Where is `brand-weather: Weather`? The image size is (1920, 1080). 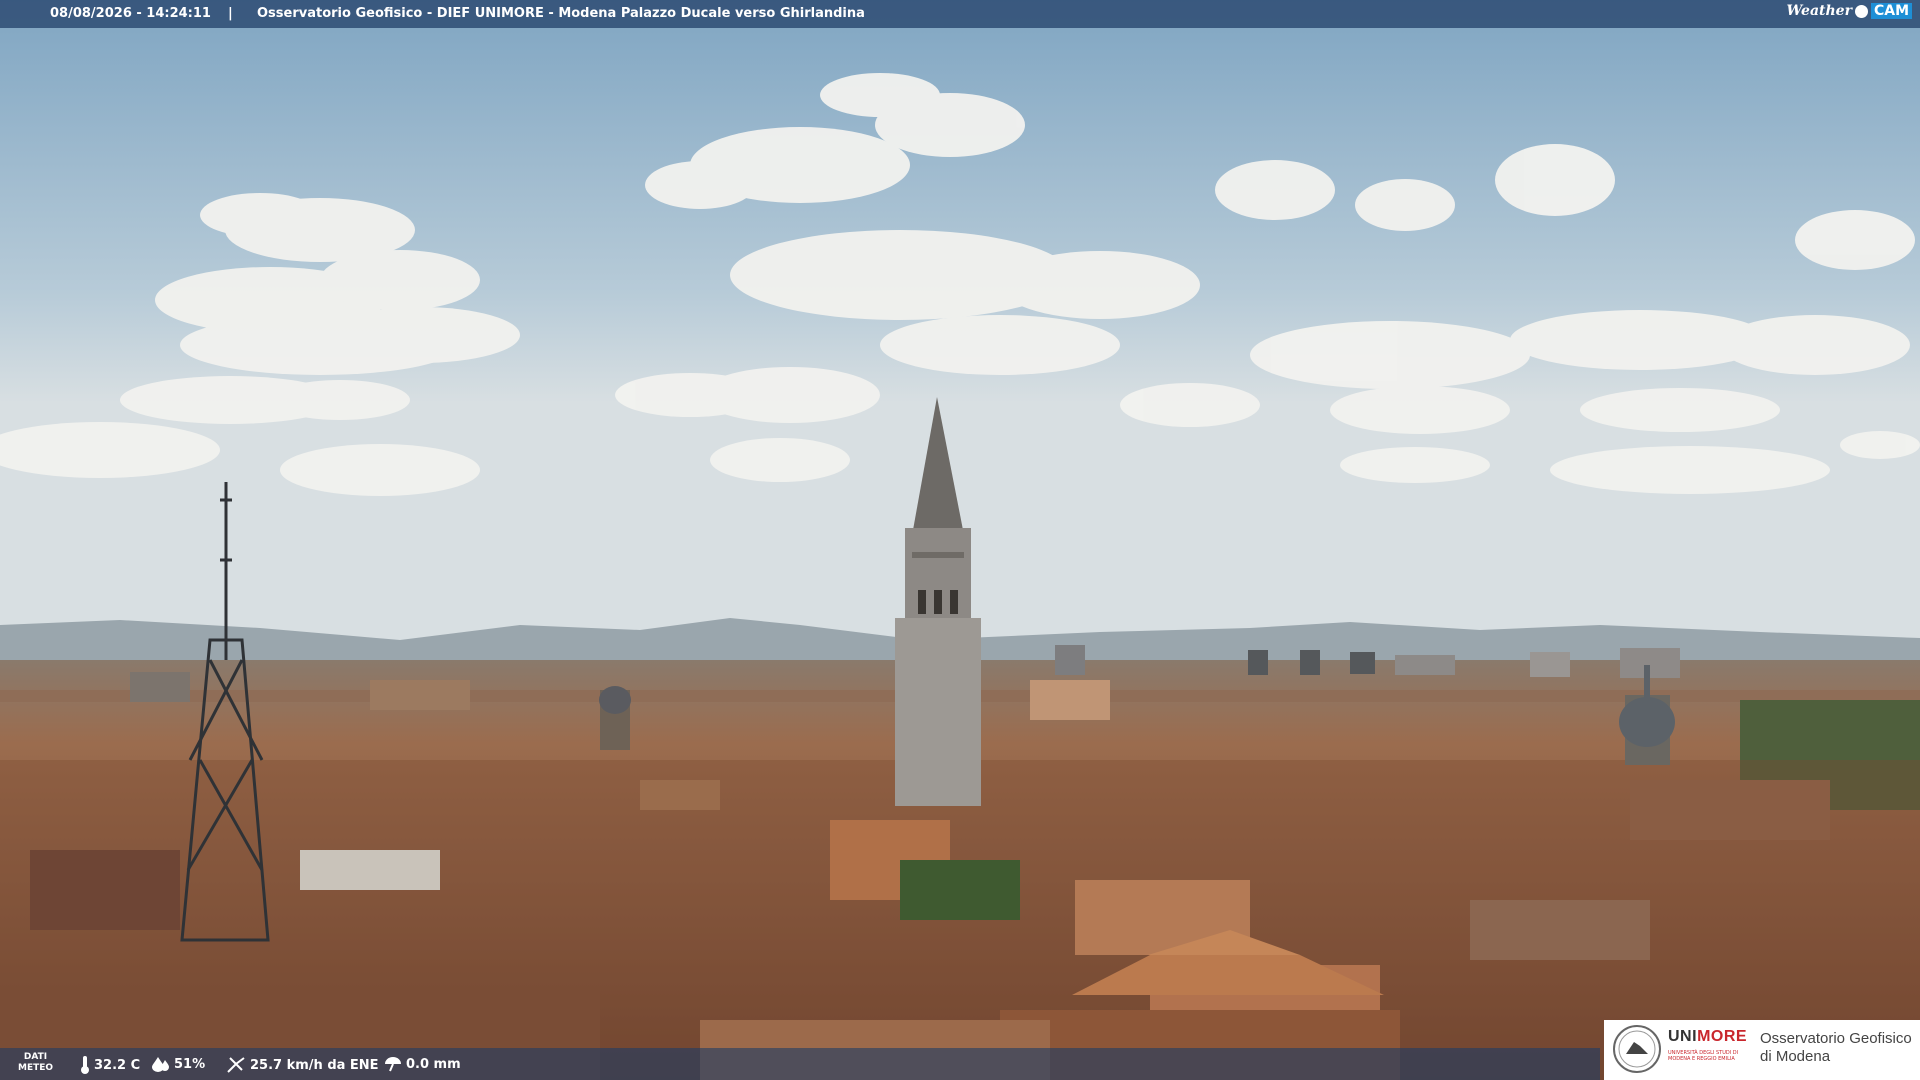
brand-weather: Weather is located at coordinates (1819, 11).